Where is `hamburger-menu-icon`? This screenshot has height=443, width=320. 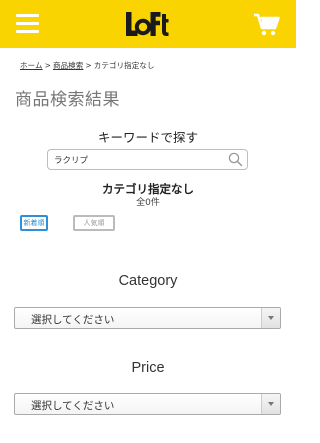 hamburger-menu-icon is located at coordinates (27, 24).